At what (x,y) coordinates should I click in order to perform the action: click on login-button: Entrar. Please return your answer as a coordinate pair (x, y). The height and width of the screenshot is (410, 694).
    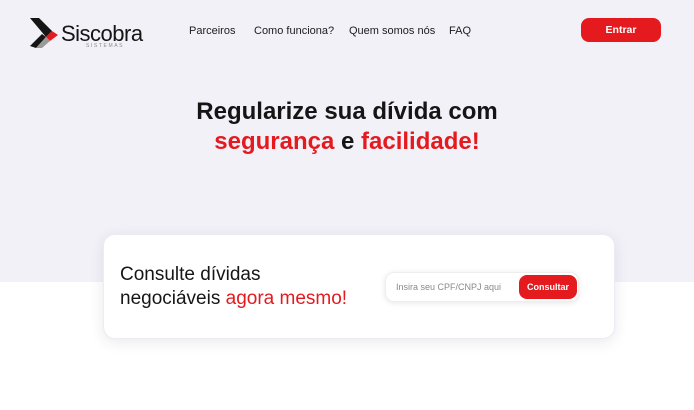
    Looking at the image, I should click on (621, 30).